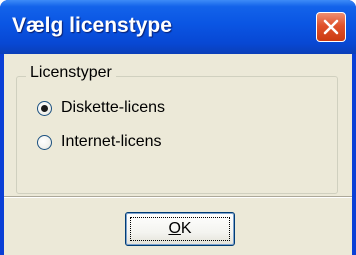 The height and width of the screenshot is (255, 356). I want to click on ok-button: OK, so click(180, 229).